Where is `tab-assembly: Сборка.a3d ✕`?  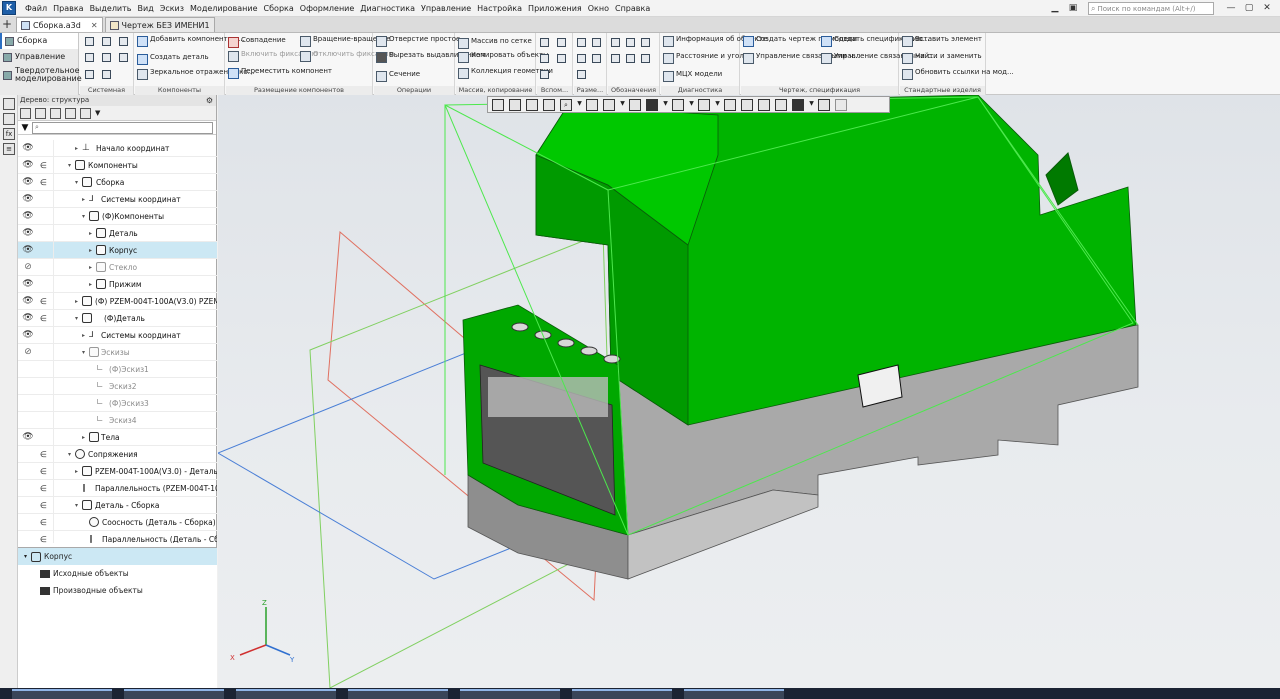 tab-assembly: Сборка.a3d ✕ is located at coordinates (59, 24).